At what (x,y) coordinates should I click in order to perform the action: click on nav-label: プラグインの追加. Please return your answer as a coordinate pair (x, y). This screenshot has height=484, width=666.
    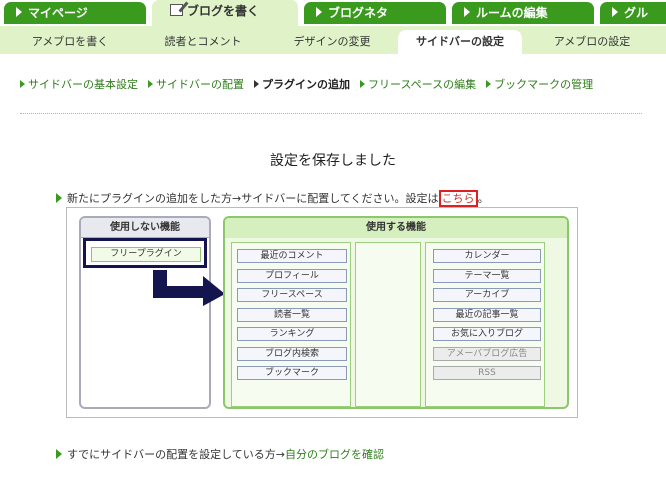
    Looking at the image, I should click on (306, 84).